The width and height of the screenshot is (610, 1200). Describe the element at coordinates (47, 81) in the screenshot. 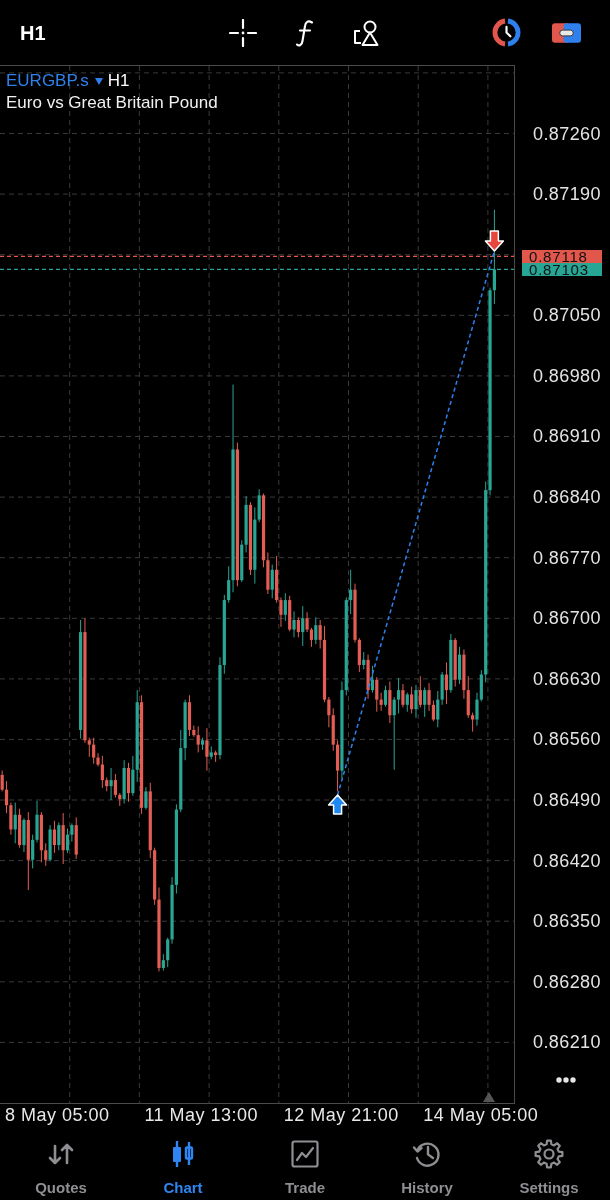

I see `symbol-button: EURGBP.s` at that location.